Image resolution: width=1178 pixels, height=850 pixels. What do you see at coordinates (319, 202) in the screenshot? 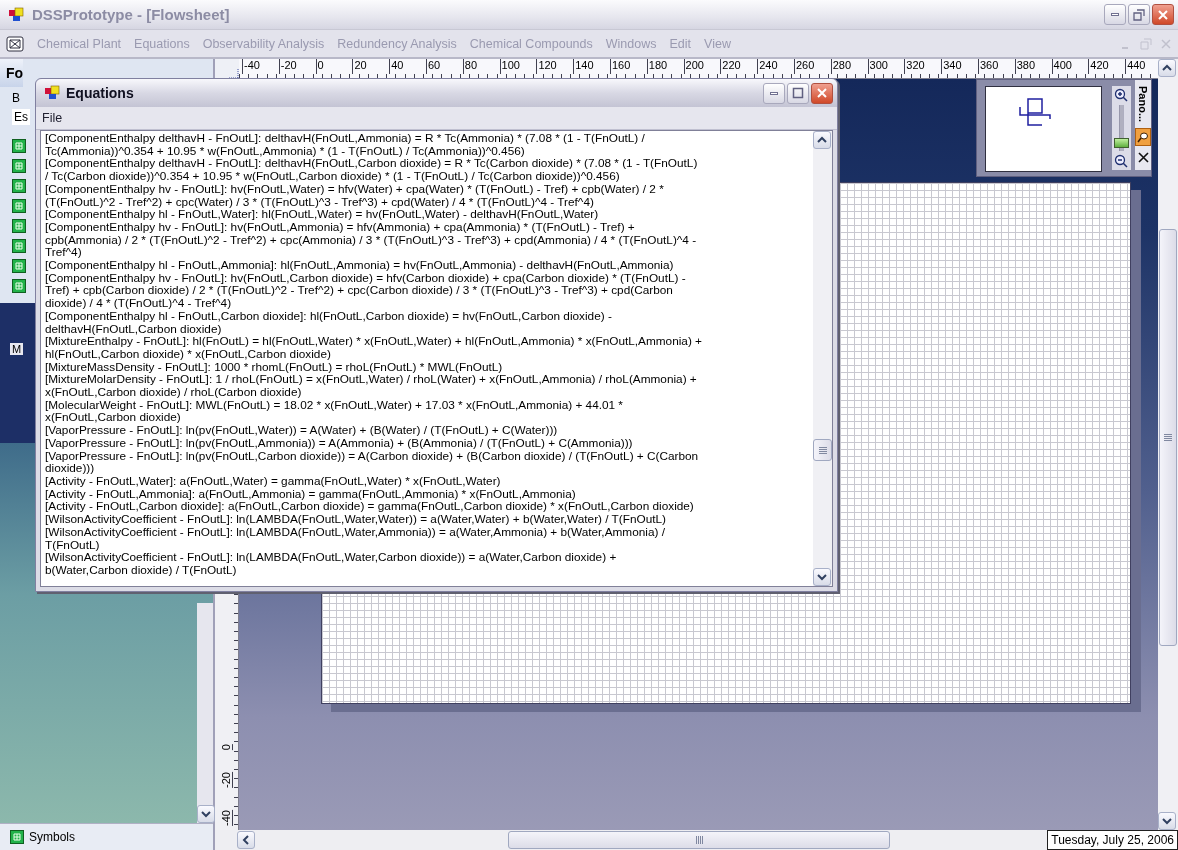
I see `equation-line: (T(FnOutL)^2 - Tref^2) + cpc(Water) / 3 * (T(FnOutL)^3 - Tref^3) + cpd(Water) / 4 * (T(FnOutL)^4 - Tref^4)` at bounding box center [319, 202].